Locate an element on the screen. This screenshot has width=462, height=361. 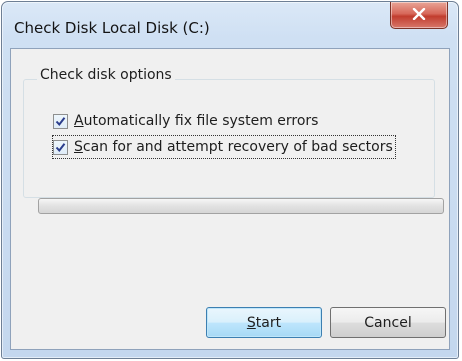
auto-fix-option: Automatically fix file system errors is located at coordinates (185, 121).